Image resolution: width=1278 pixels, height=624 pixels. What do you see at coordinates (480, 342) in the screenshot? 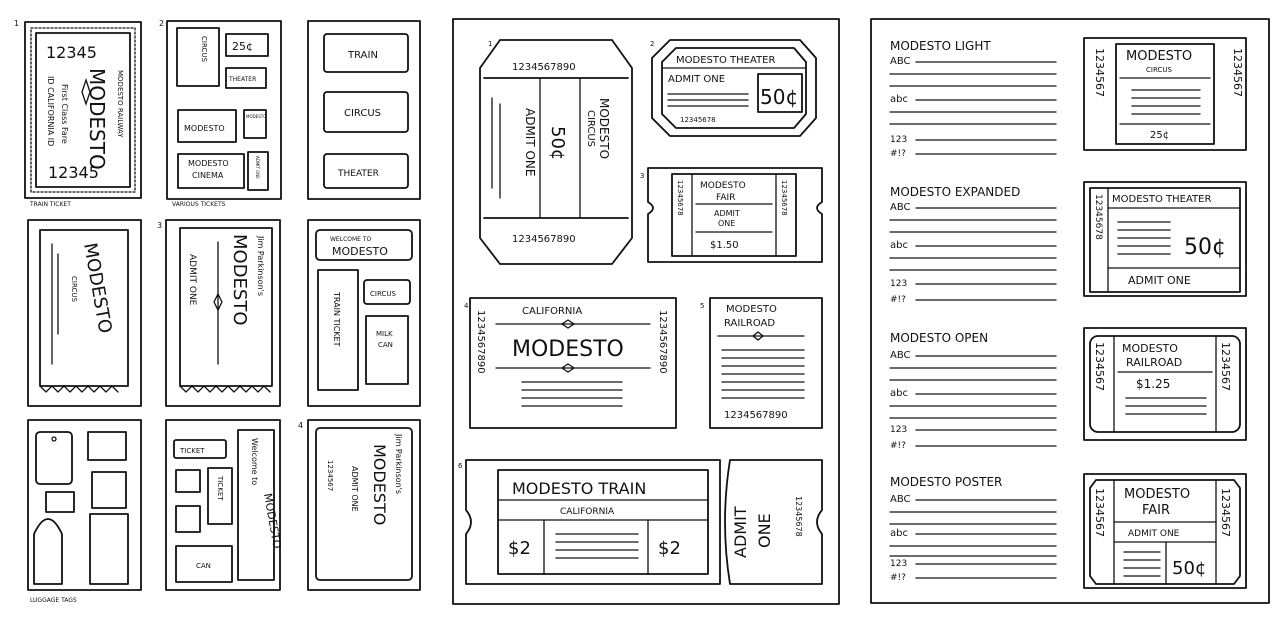
I see `t4-nums-l: 1234567890` at bounding box center [480, 342].